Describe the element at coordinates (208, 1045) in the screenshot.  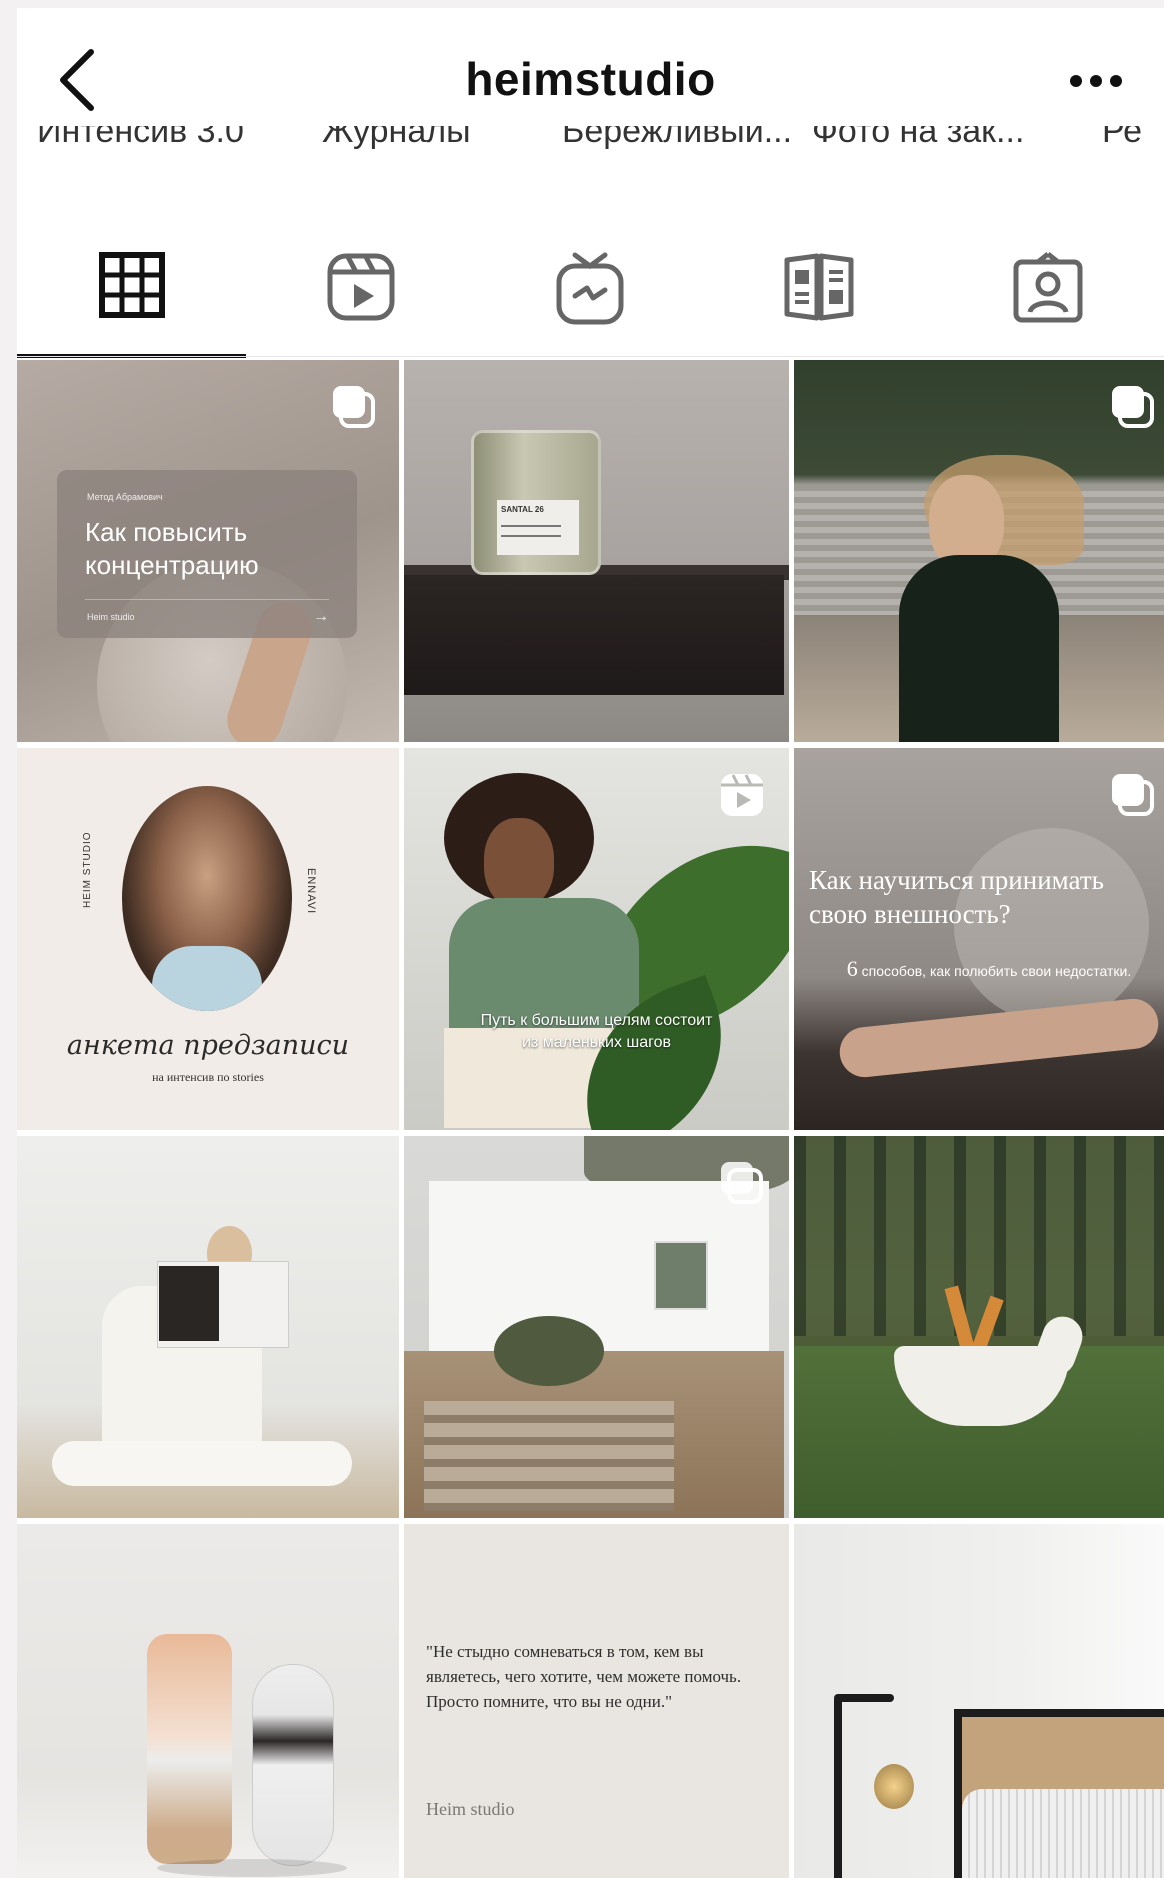
I see `post-title: анкета предзаписи` at that location.